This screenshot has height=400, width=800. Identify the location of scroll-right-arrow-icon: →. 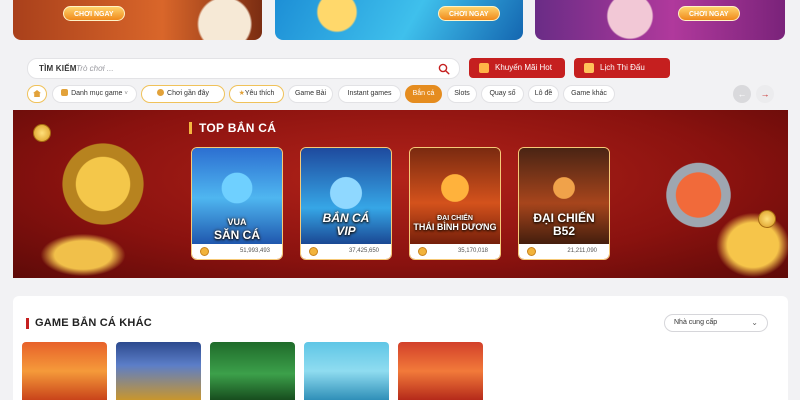
(765, 94).